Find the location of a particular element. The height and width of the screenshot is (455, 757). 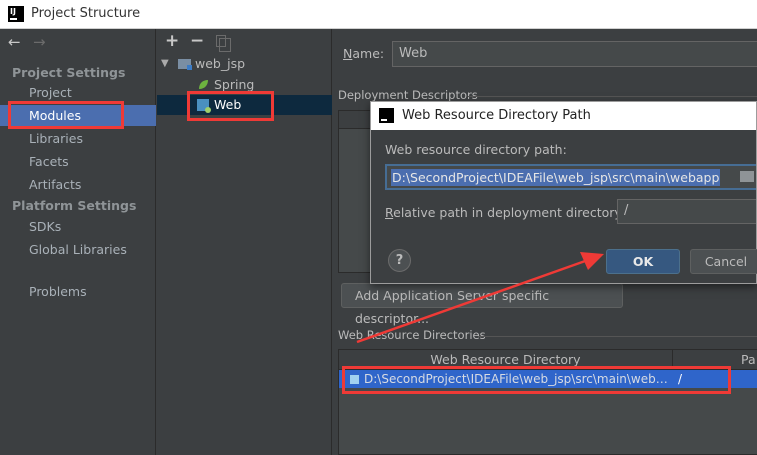

window-title: Project Structure is located at coordinates (86, 13).